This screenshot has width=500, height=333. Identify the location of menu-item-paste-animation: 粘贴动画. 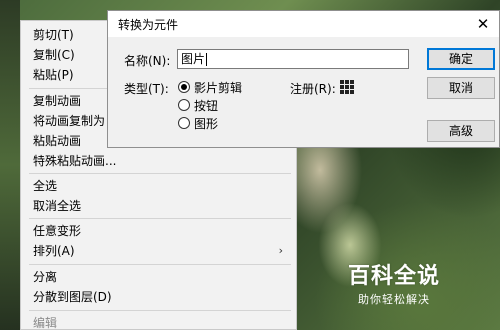
(57, 141).